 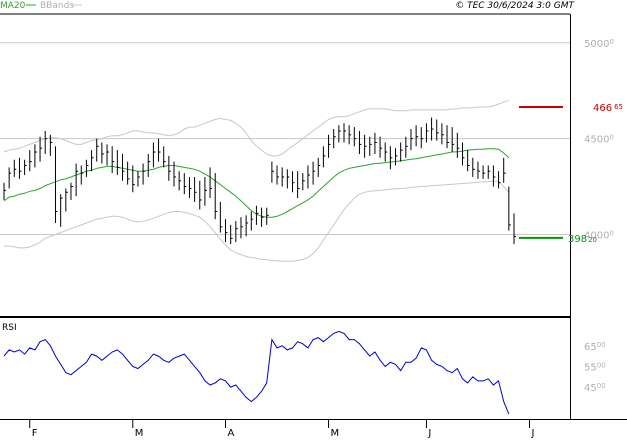 What do you see at coordinates (515, 6) in the screenshot?
I see `copyright: © TEC 30/6/2024 3:0 GMT` at bounding box center [515, 6].